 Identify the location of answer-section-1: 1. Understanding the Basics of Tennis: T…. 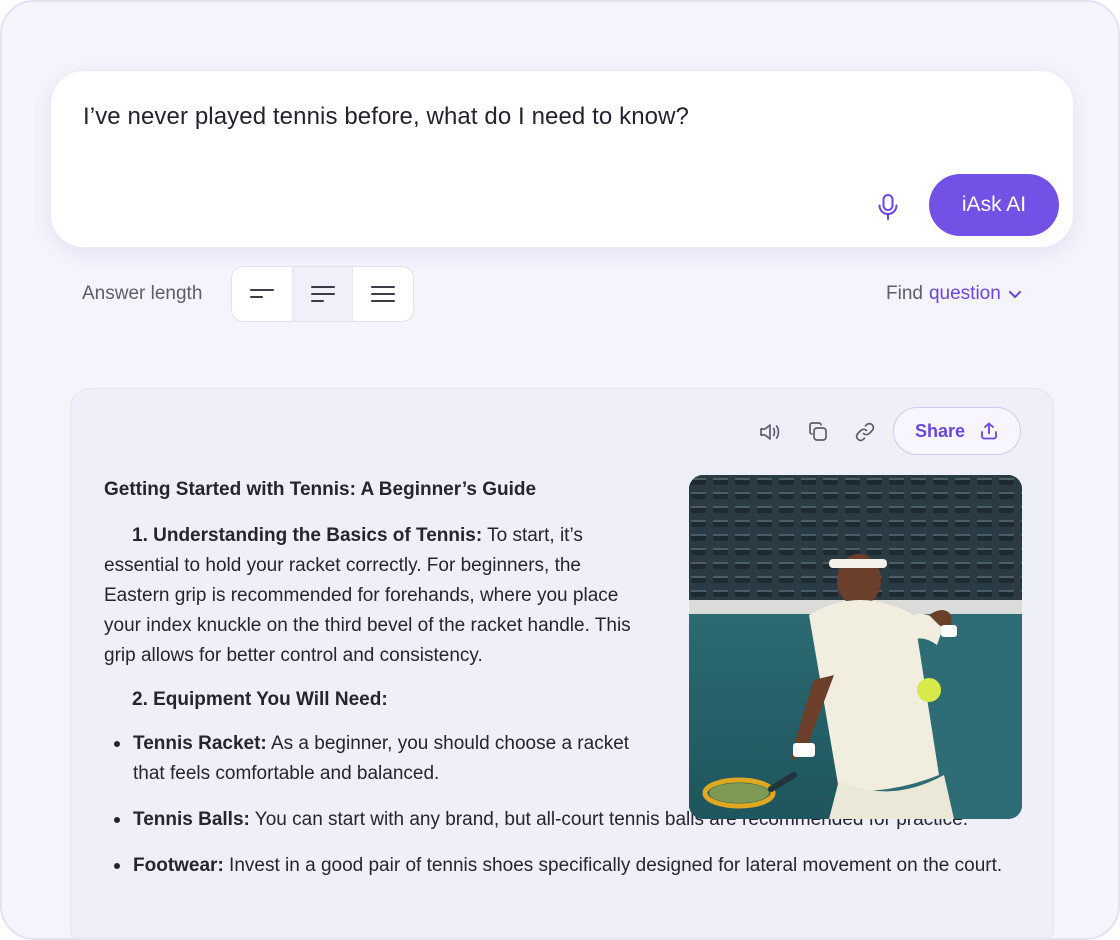
(374, 596).